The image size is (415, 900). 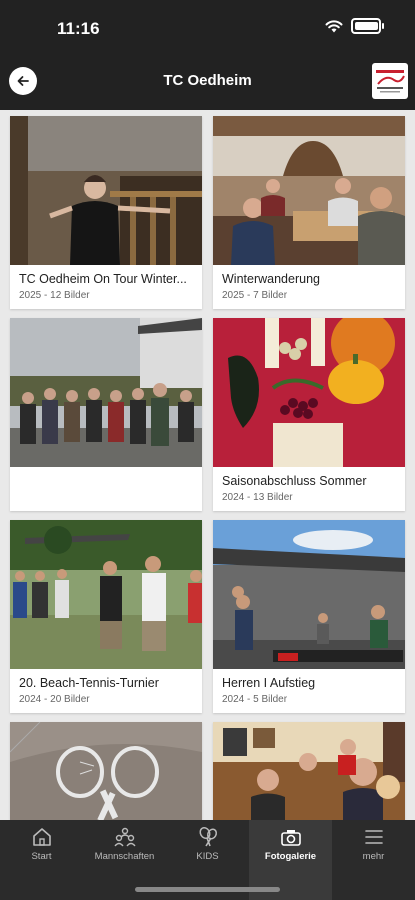 I want to click on gallery-card: Herren I Aufstieg 2024 - 5 Bilder, so click(x=309, y=616).